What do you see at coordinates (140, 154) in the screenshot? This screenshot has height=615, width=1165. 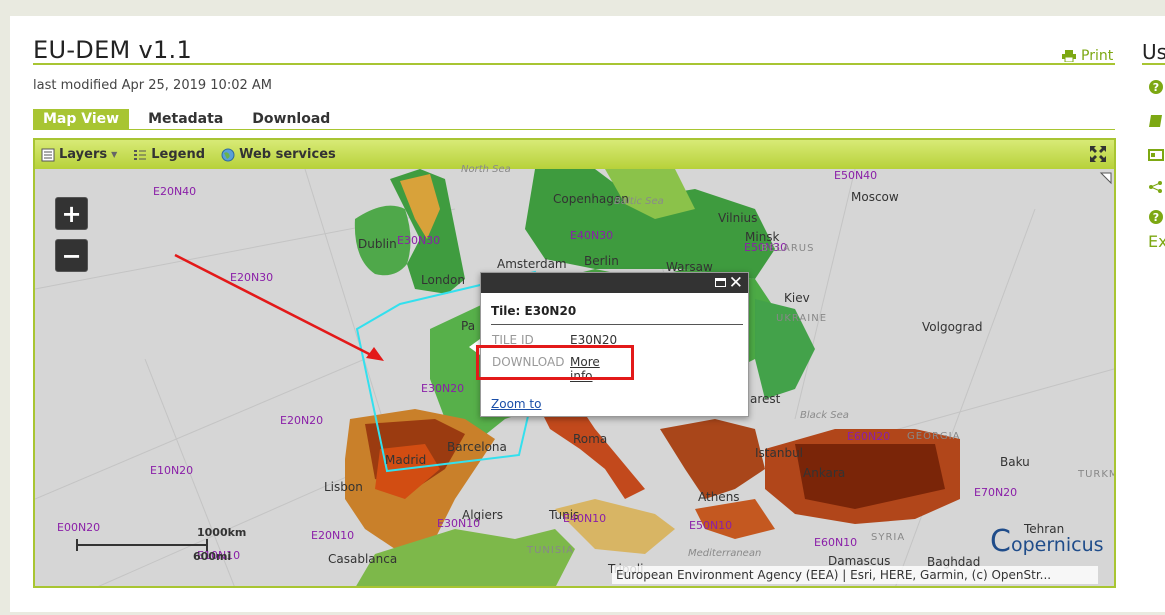 I see `legend-icon` at bounding box center [140, 154].